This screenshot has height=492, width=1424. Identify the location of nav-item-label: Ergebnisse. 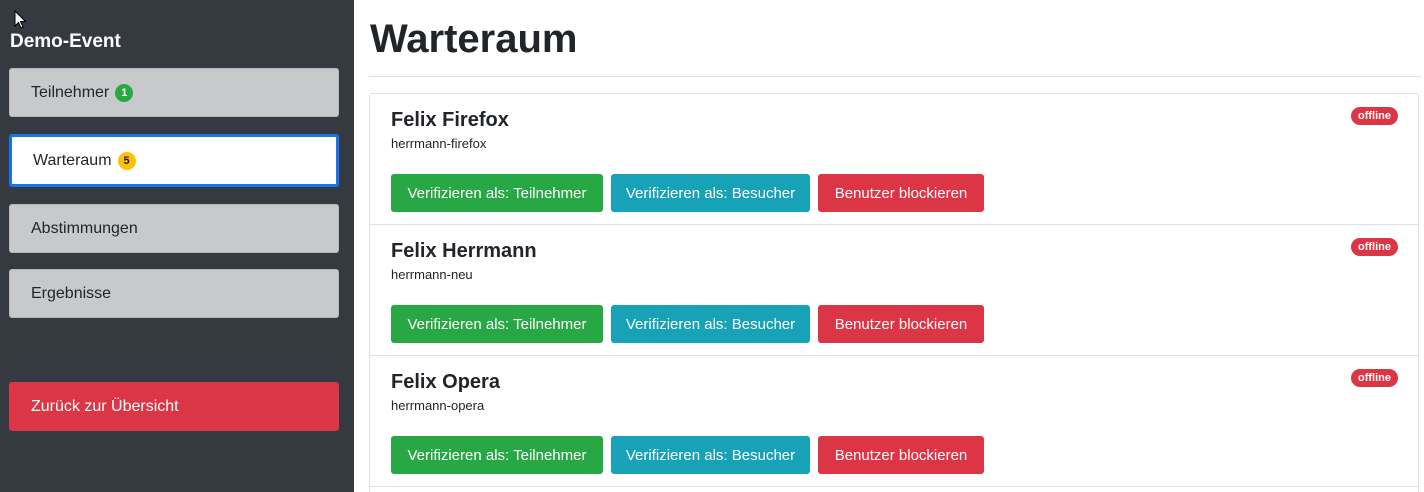
(71, 293).